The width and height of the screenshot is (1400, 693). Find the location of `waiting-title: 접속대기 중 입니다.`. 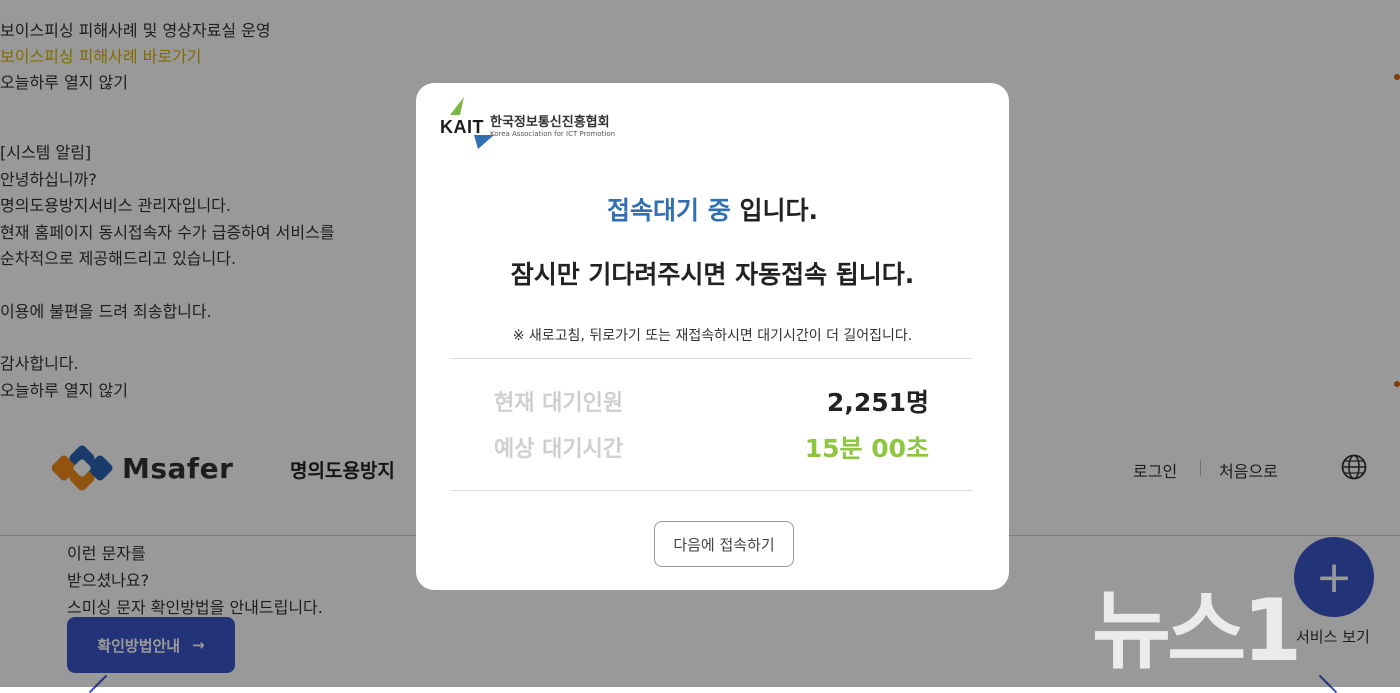

waiting-title: 접속대기 중 입니다. is located at coordinates (712, 209).